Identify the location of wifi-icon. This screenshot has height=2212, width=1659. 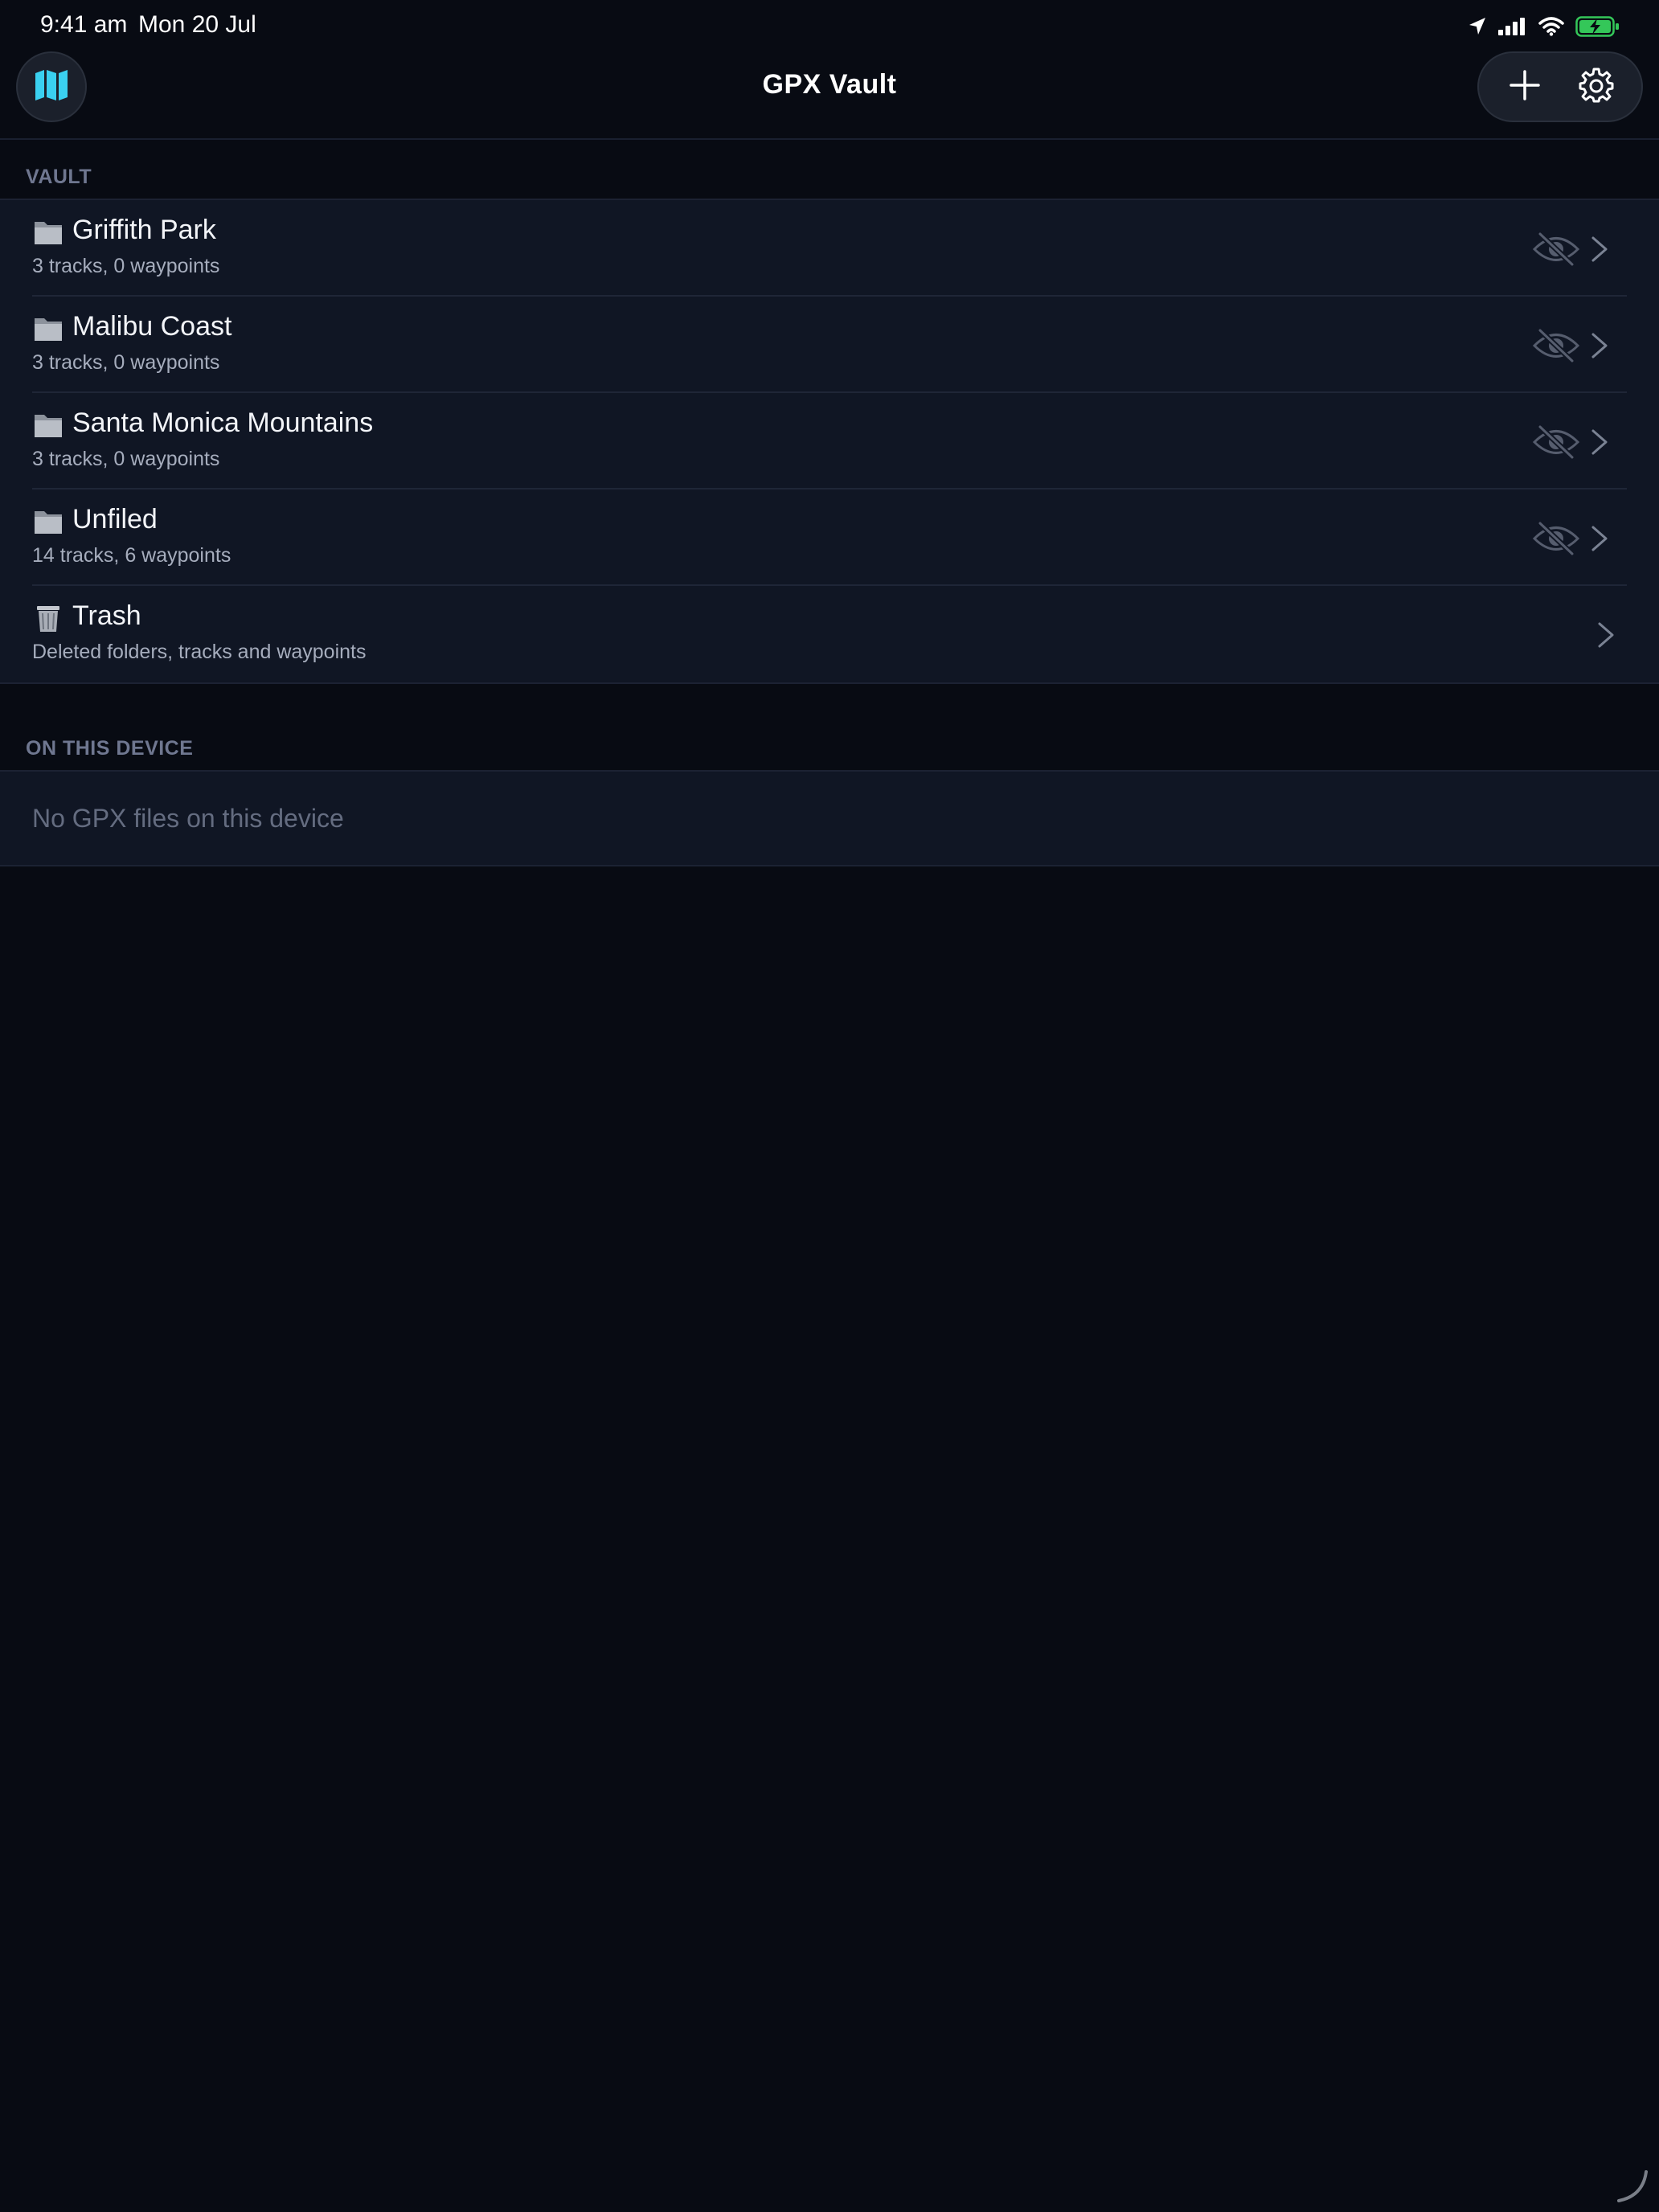
(1551, 26).